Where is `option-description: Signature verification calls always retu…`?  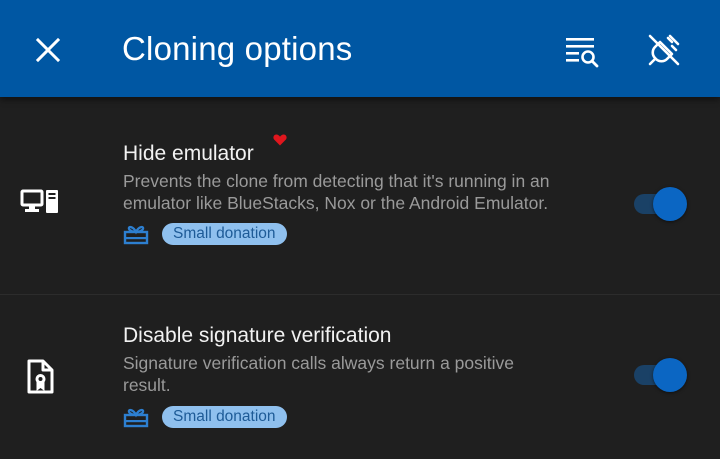 option-description: Signature verification calls always retu… is located at coordinates (319, 374).